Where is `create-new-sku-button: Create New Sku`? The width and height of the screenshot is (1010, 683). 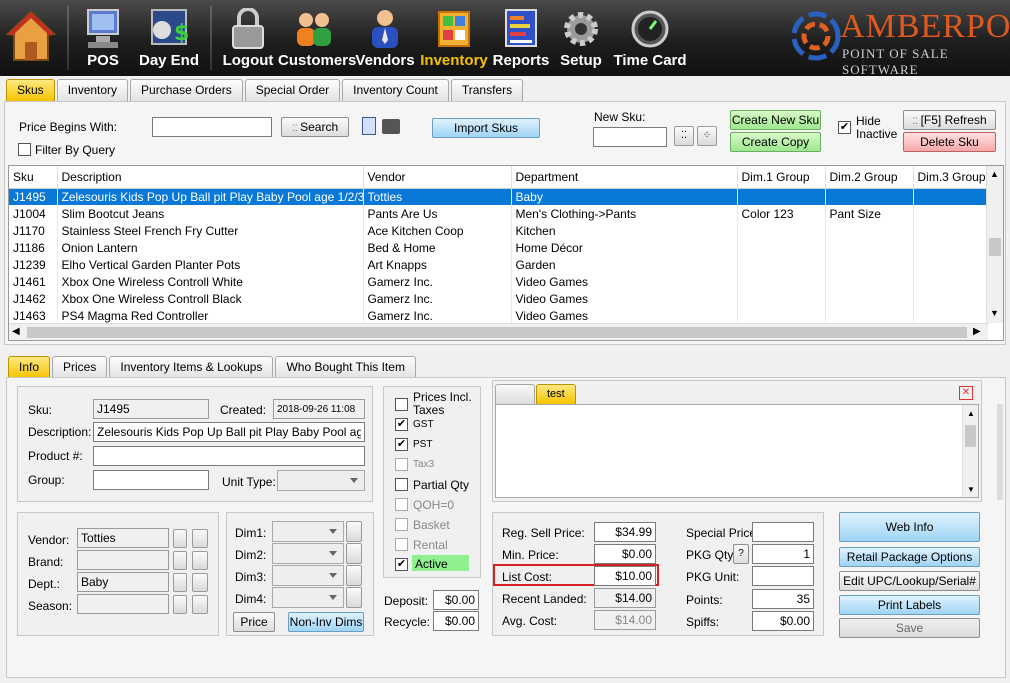 create-new-sku-button: Create New Sku is located at coordinates (775, 120).